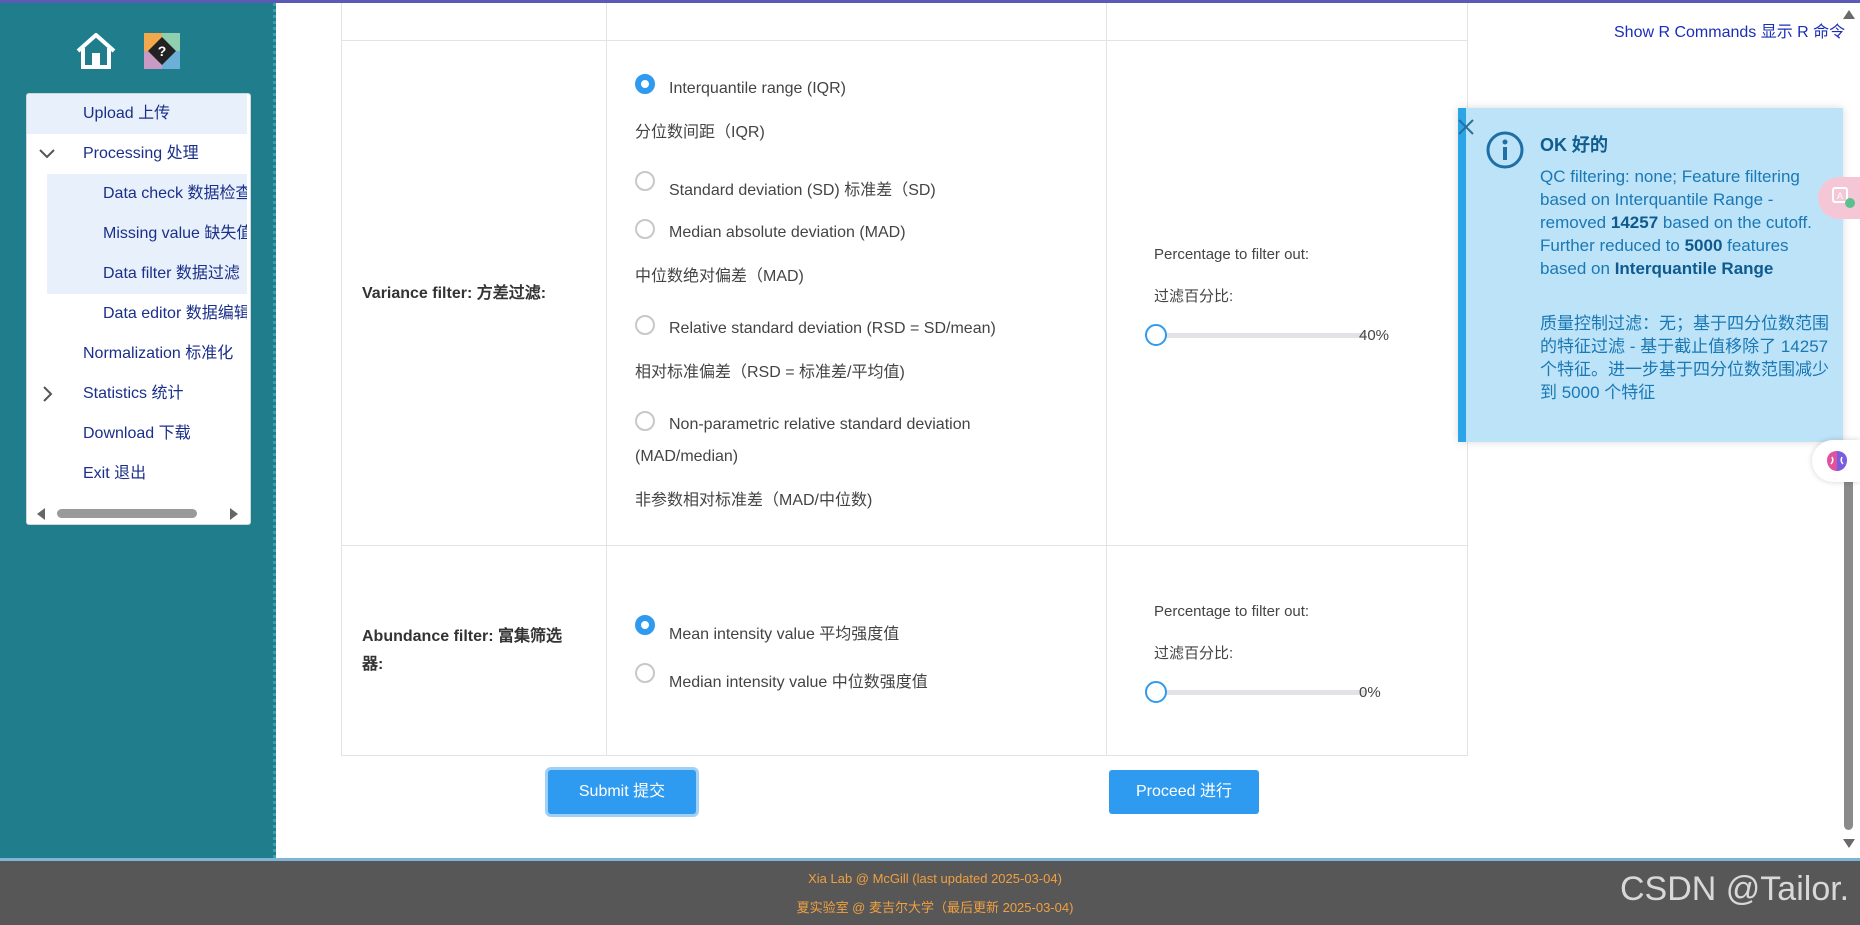 This screenshot has width=1860, height=925. What do you see at coordinates (1634, 222) in the screenshot?
I see `toast-removed-count: 14257` at bounding box center [1634, 222].